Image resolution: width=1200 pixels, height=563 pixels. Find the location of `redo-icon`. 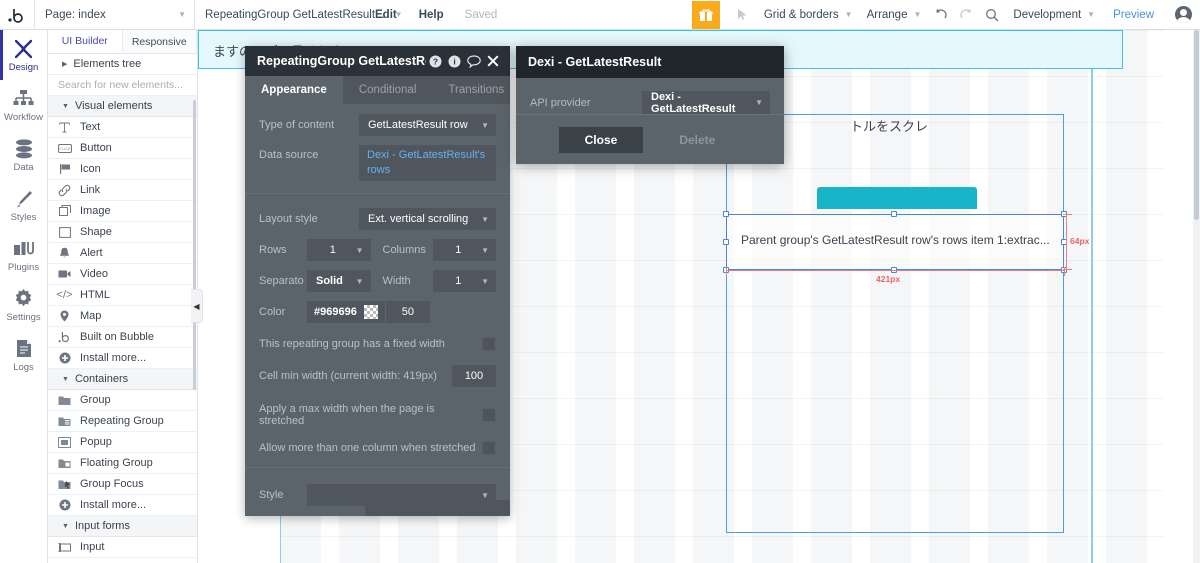

redo-icon is located at coordinates (966, 15).